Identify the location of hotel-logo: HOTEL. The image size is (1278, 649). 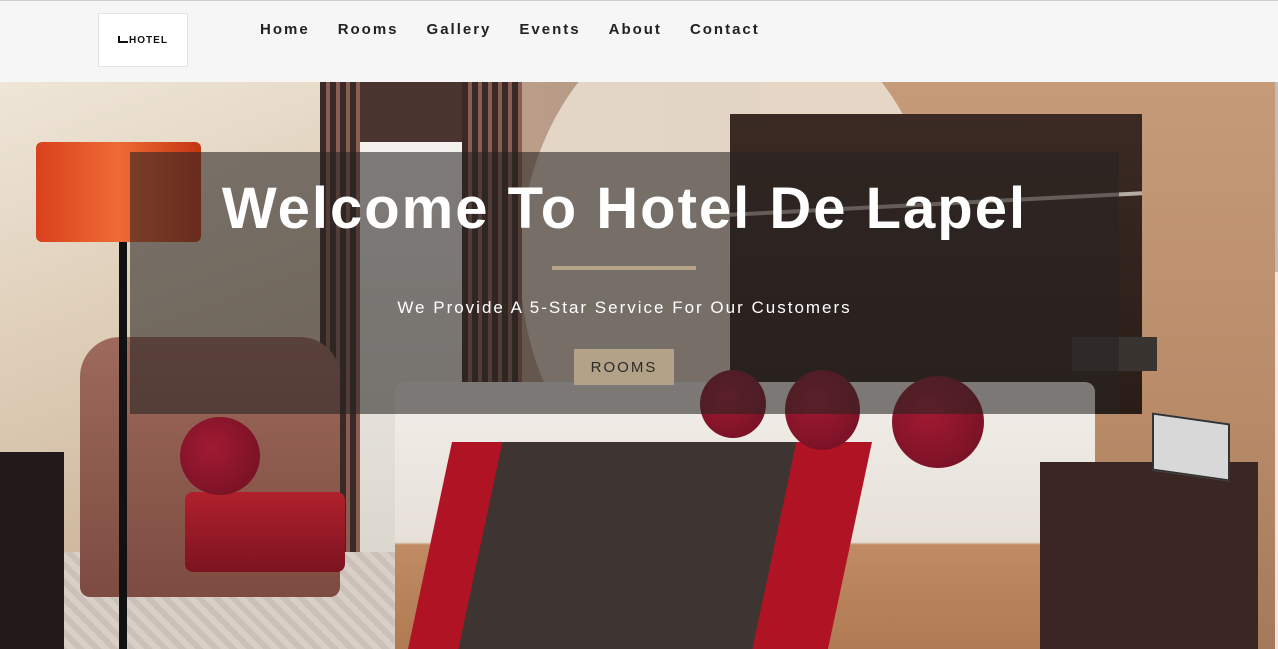
(143, 40).